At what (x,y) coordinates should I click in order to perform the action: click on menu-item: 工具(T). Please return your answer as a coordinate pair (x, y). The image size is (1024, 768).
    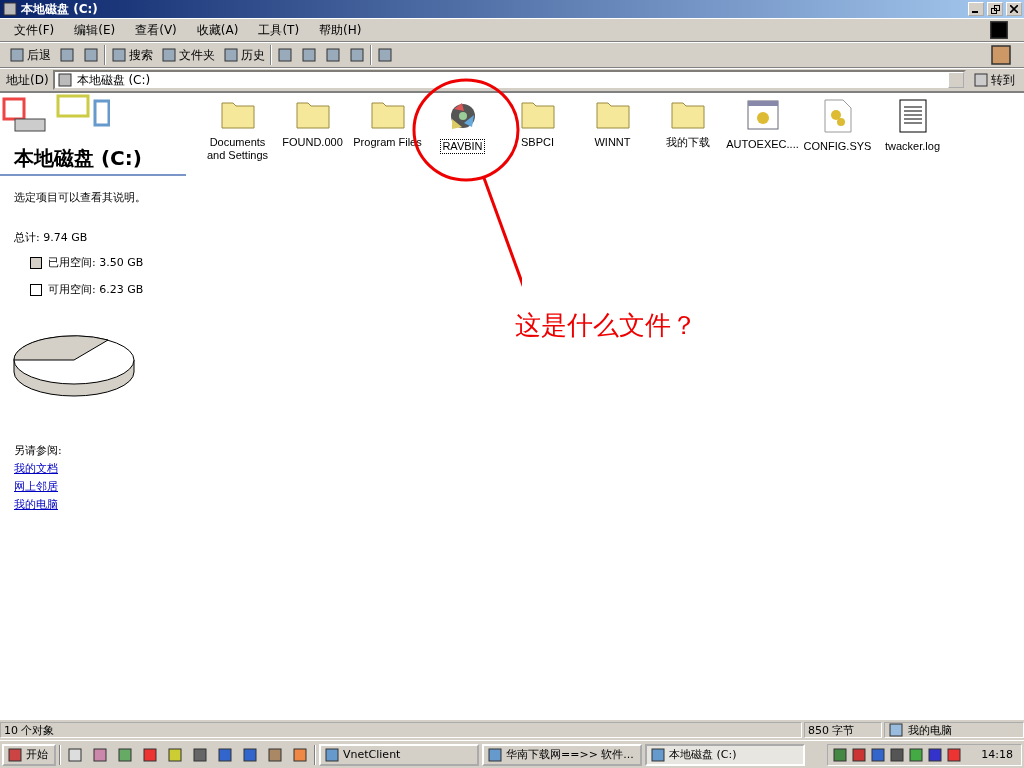
    Looking at the image, I should click on (279, 30).